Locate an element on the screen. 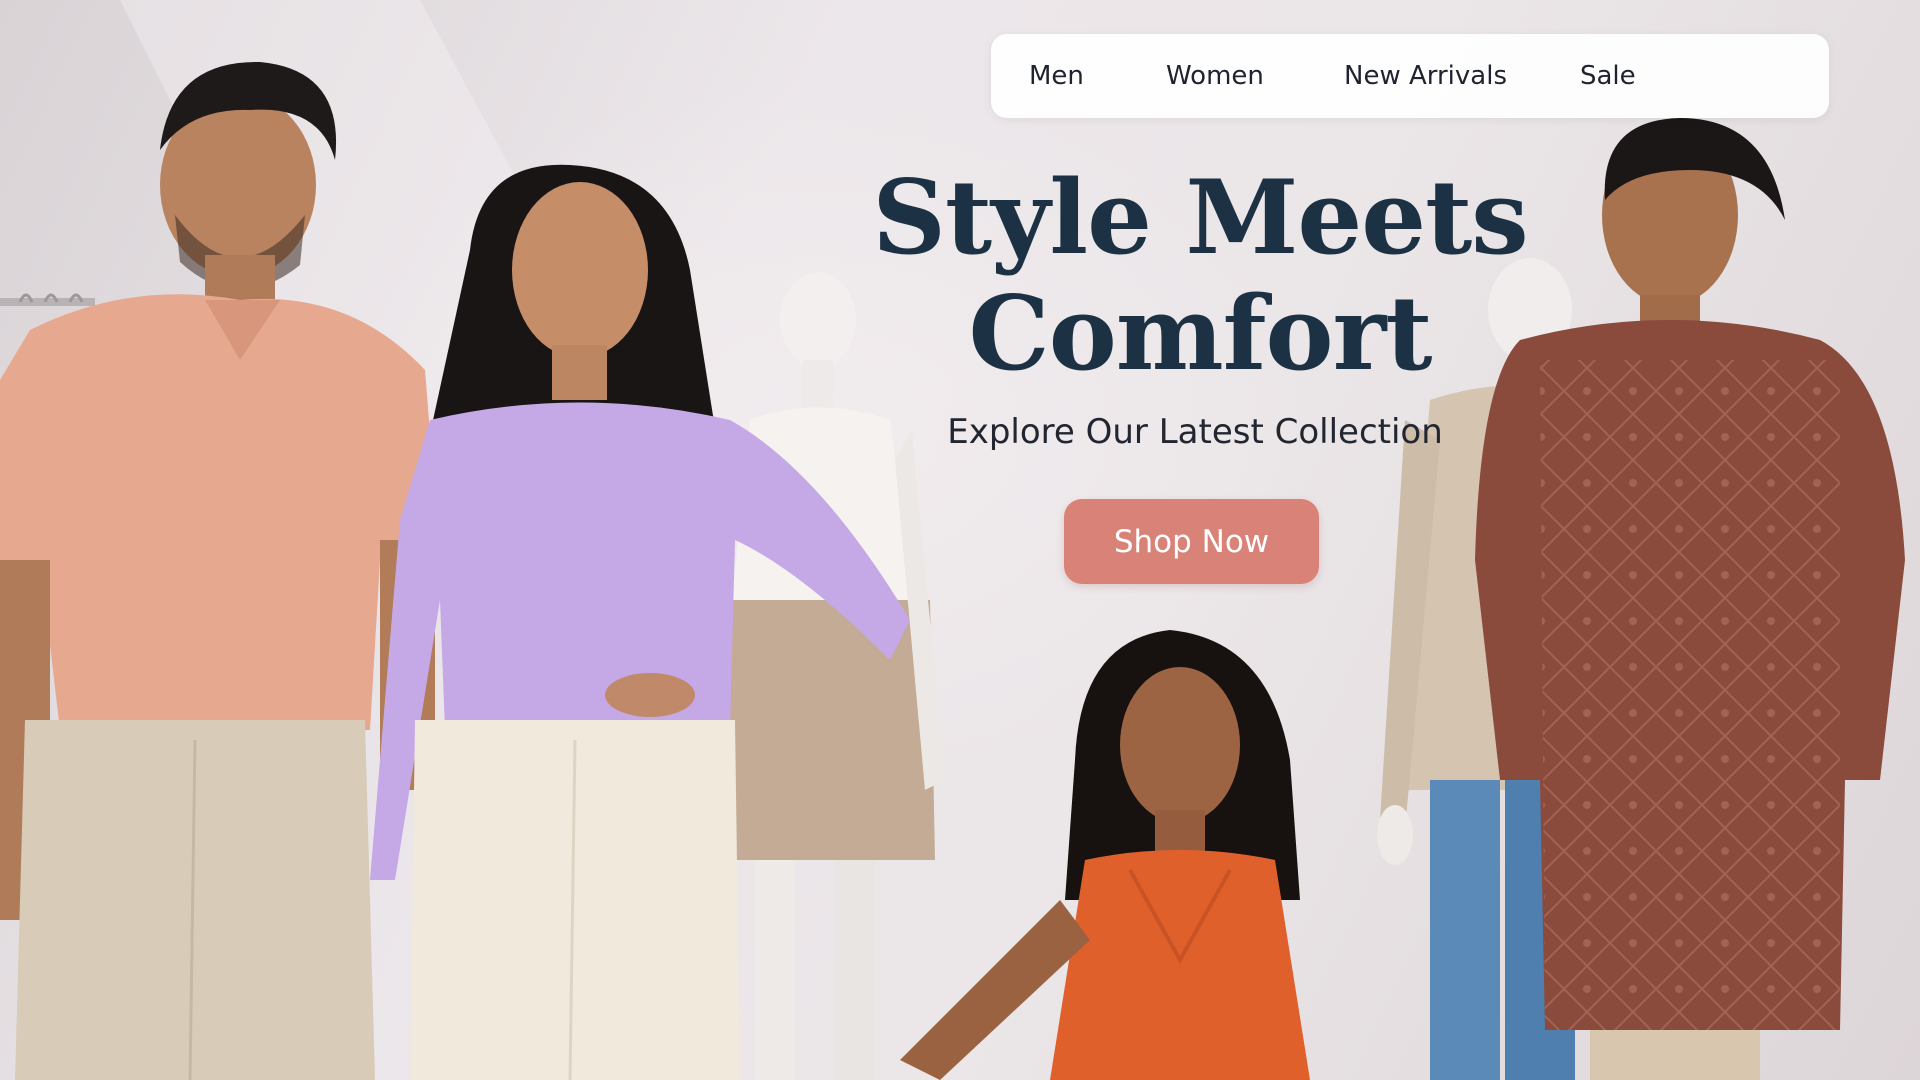  nav-item-men: Men is located at coordinates (1056, 76).